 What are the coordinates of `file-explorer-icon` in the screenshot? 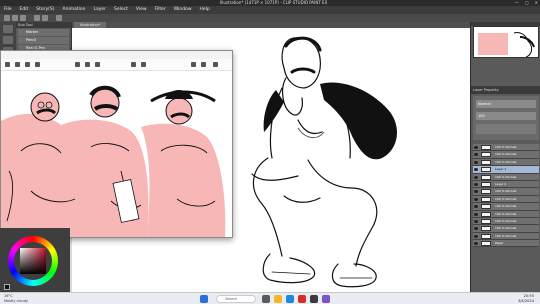 It's located at (278, 299).